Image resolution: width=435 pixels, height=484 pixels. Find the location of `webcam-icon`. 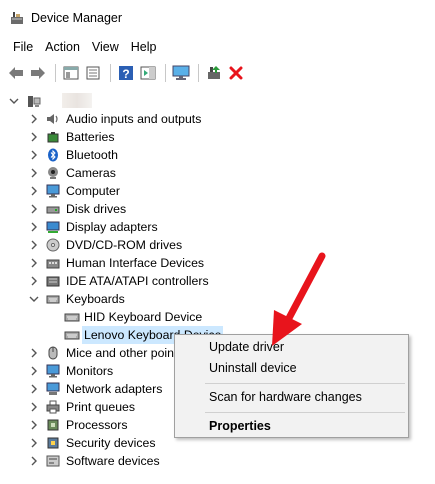

webcam-icon is located at coordinates (53, 173).